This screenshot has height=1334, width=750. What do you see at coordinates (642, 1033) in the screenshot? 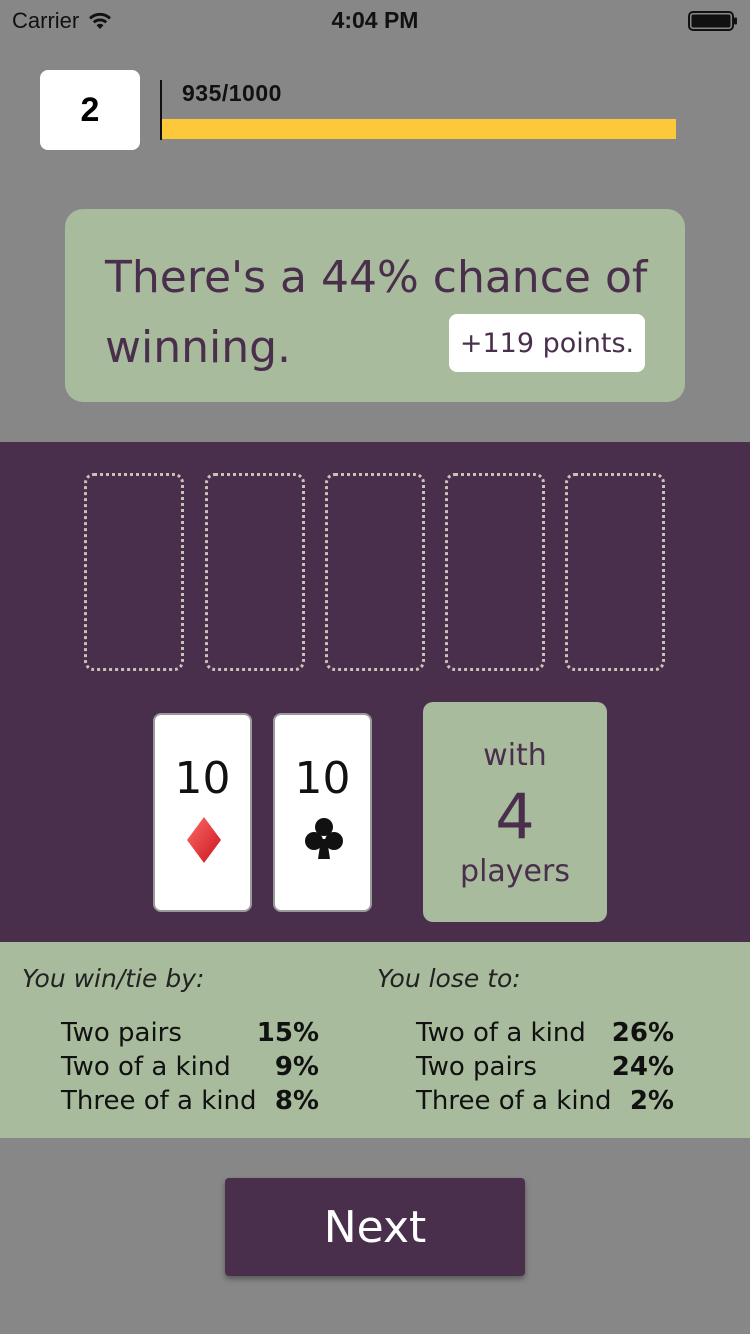
I see `stat-percentage: 26%` at bounding box center [642, 1033].